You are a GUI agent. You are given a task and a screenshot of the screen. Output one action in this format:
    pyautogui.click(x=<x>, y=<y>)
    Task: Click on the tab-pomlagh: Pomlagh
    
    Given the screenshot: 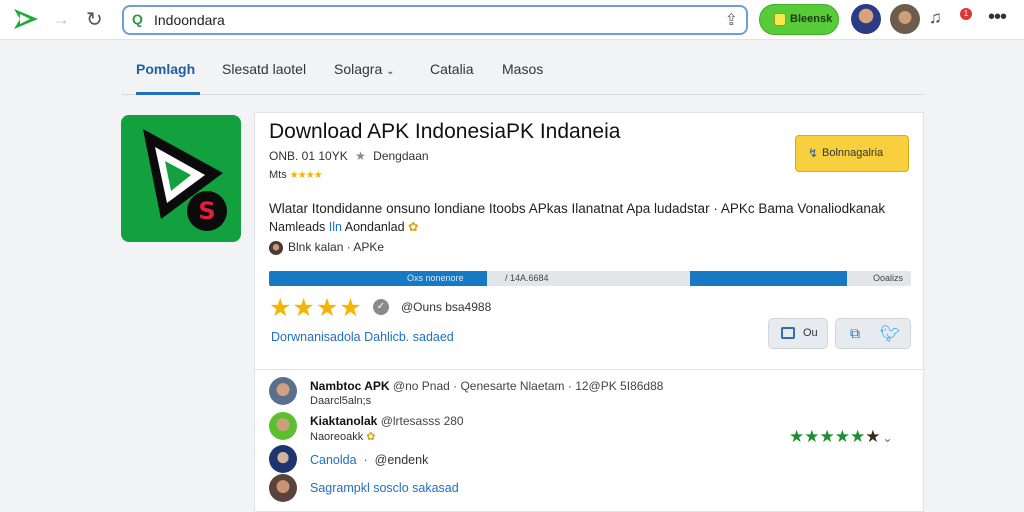 What is the action you would take?
    pyautogui.click(x=168, y=75)
    